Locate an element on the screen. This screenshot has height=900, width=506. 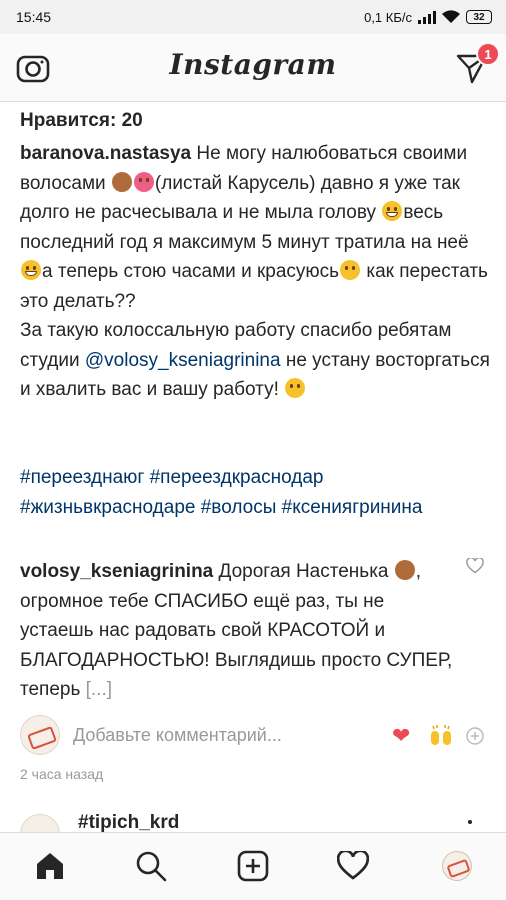
comment-username: volosy_kseniagrinina is located at coordinates (116, 571).